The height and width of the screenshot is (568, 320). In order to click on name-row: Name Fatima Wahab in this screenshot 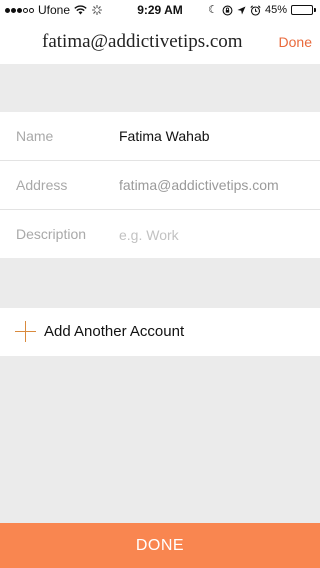, I will do `click(160, 136)`.